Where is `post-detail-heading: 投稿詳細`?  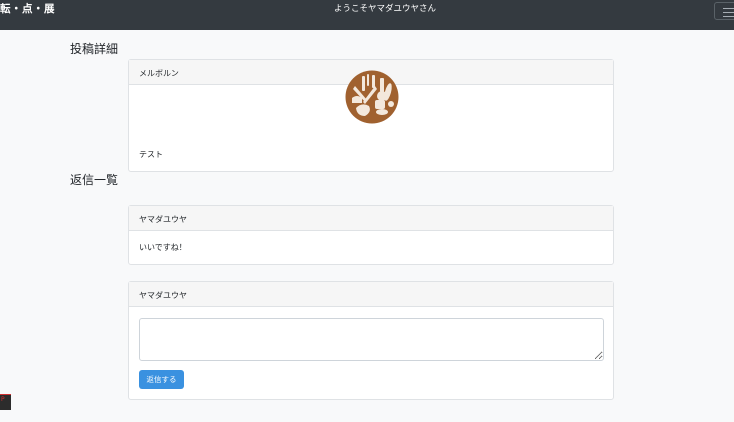 post-detail-heading: 投稿詳細 is located at coordinates (94, 49).